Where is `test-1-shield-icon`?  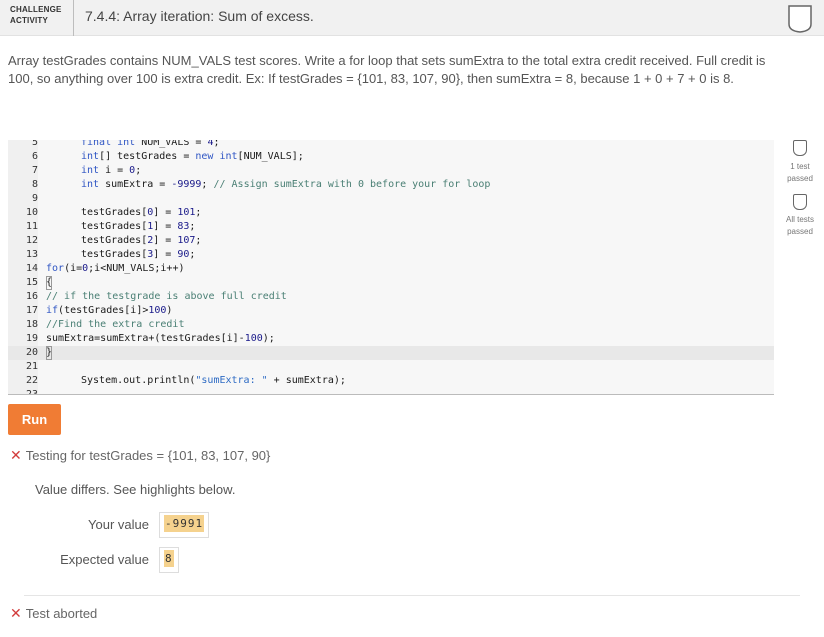
test-1-shield-icon is located at coordinates (800, 148).